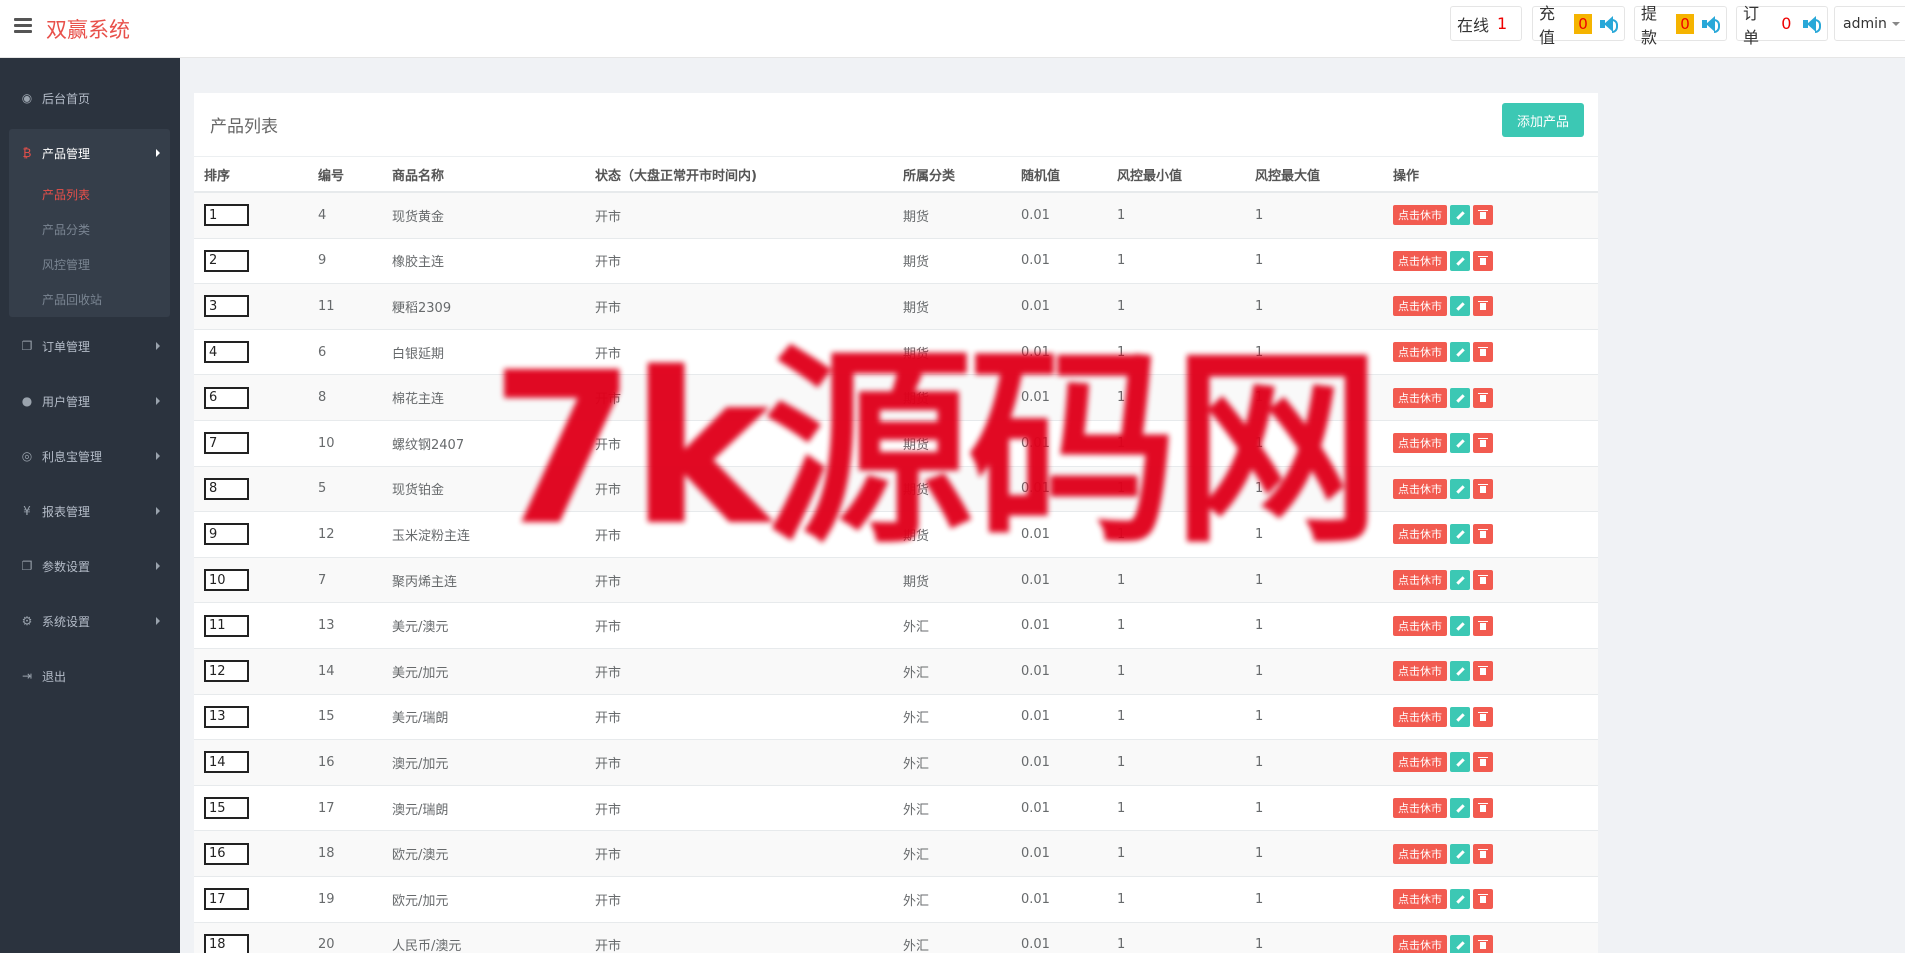  I want to click on sidebar-item-orders: ❐ 订单管理, so click(90, 346).